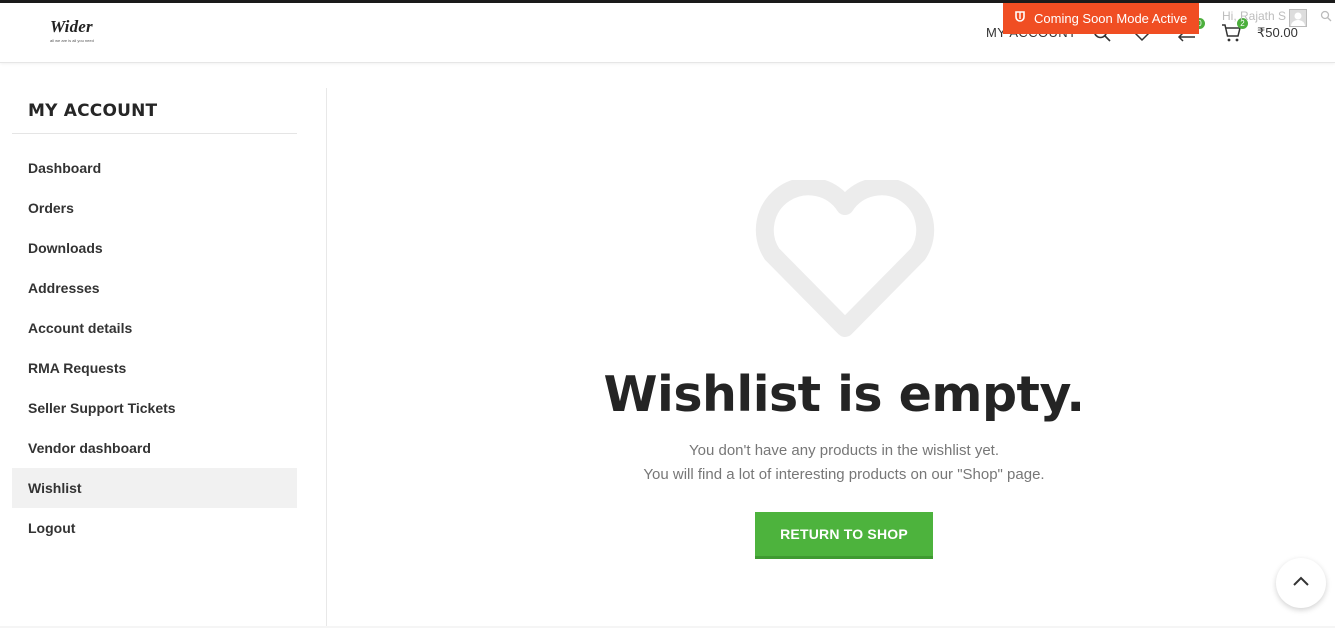  I want to click on logo-text: Wider, so click(71, 26).